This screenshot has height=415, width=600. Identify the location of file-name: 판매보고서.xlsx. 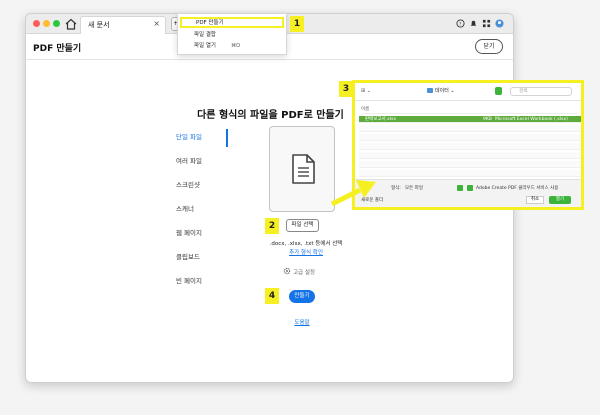
(381, 119).